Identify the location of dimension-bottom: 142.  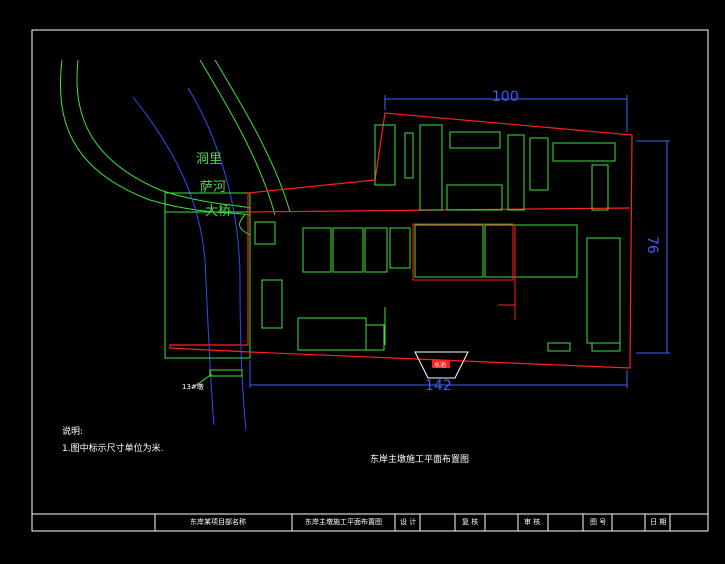
(438, 386).